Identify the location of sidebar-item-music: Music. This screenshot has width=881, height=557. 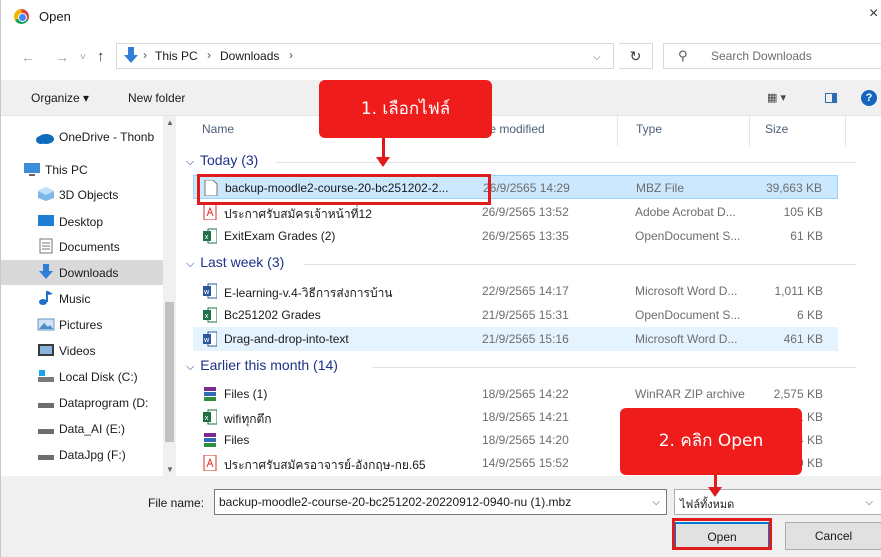
(82, 298).